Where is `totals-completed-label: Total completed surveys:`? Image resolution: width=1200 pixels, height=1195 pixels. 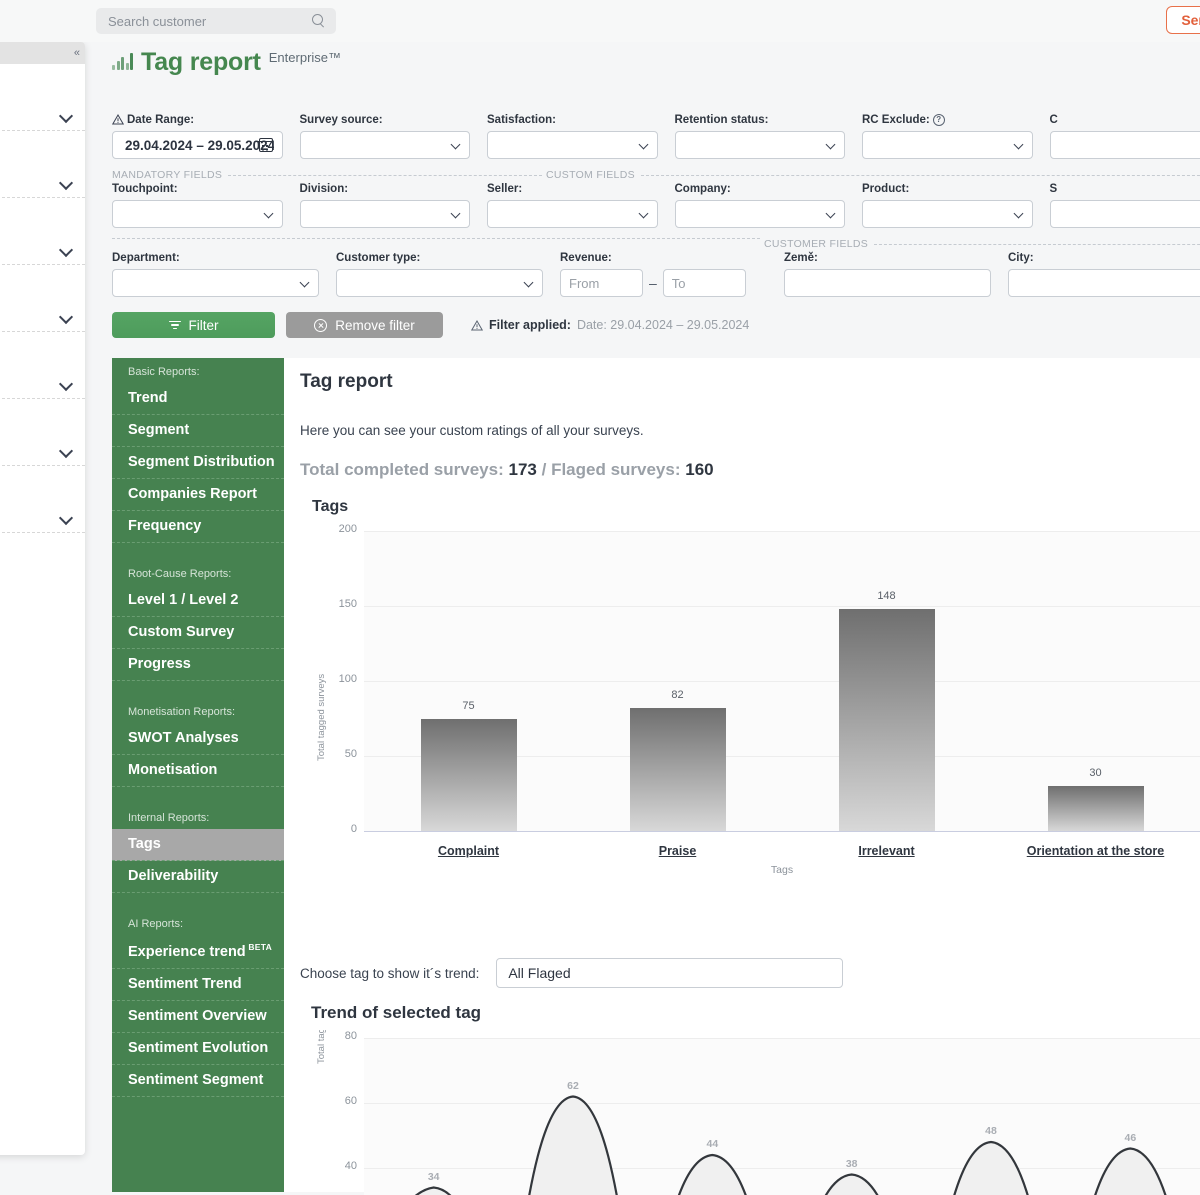 totals-completed-label: Total completed surveys: is located at coordinates (402, 469).